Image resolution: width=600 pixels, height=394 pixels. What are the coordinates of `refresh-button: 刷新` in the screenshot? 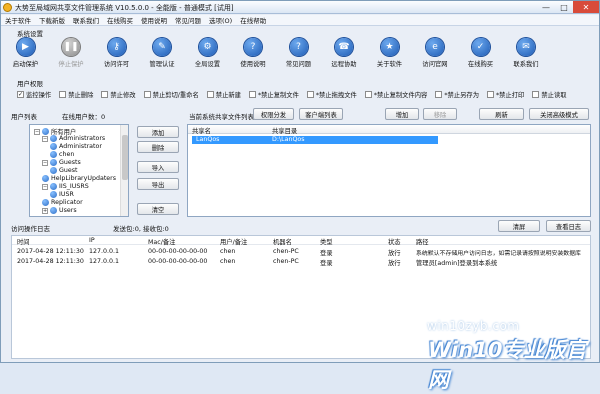 It's located at (501, 114).